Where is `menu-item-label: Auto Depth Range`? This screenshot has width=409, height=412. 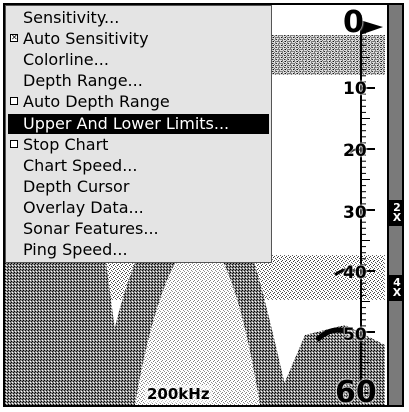 menu-item-label: Auto Depth Range is located at coordinates (96, 101).